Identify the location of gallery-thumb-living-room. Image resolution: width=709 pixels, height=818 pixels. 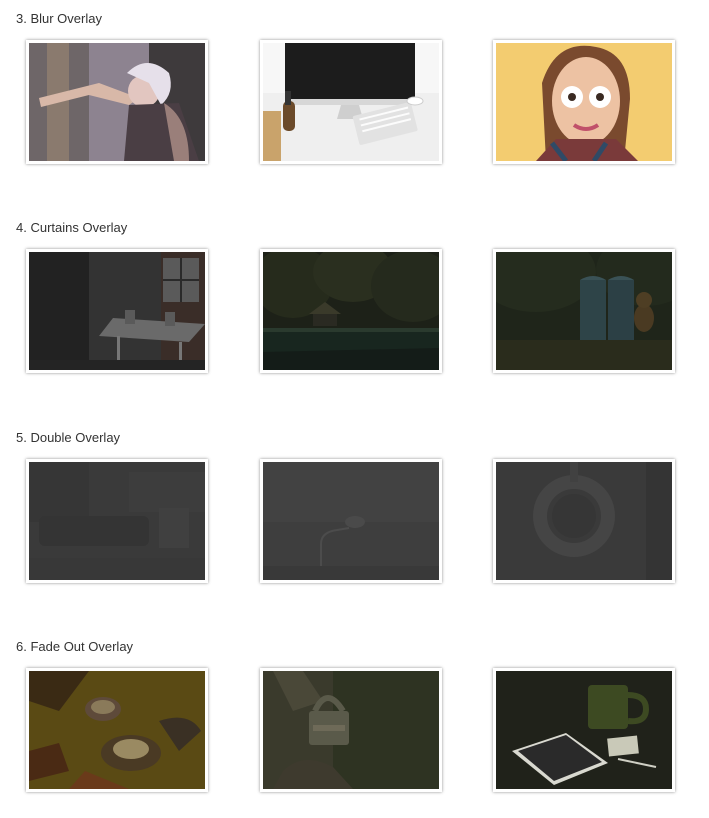
(117, 521).